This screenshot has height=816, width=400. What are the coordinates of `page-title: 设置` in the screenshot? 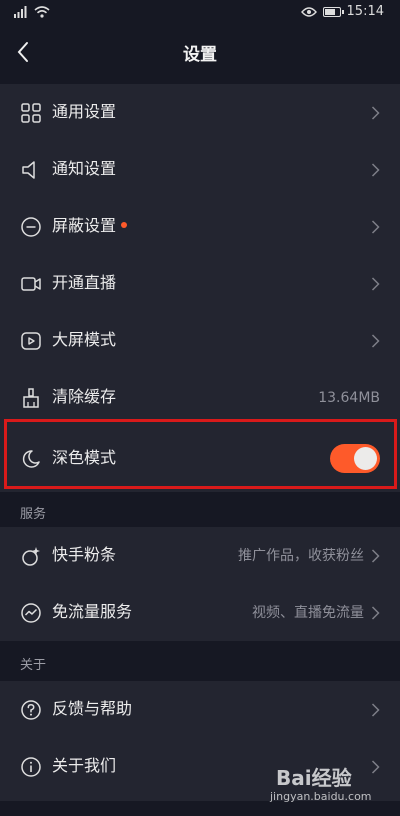 It's located at (200, 55).